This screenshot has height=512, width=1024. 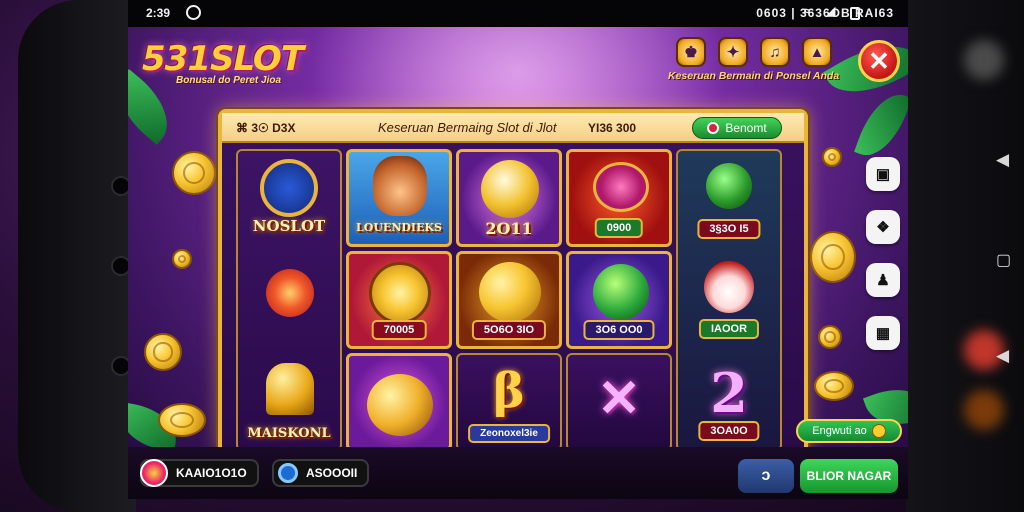 What do you see at coordinates (883, 174) in the screenshot?
I see `screenshot-icon: ▣` at bounding box center [883, 174].